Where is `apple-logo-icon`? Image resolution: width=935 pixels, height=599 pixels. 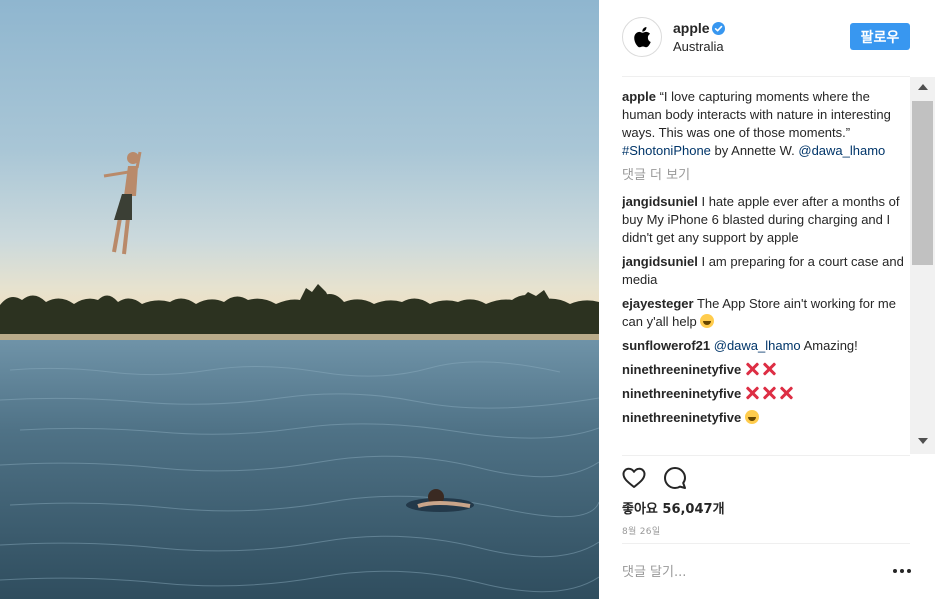 apple-logo-icon is located at coordinates (642, 37).